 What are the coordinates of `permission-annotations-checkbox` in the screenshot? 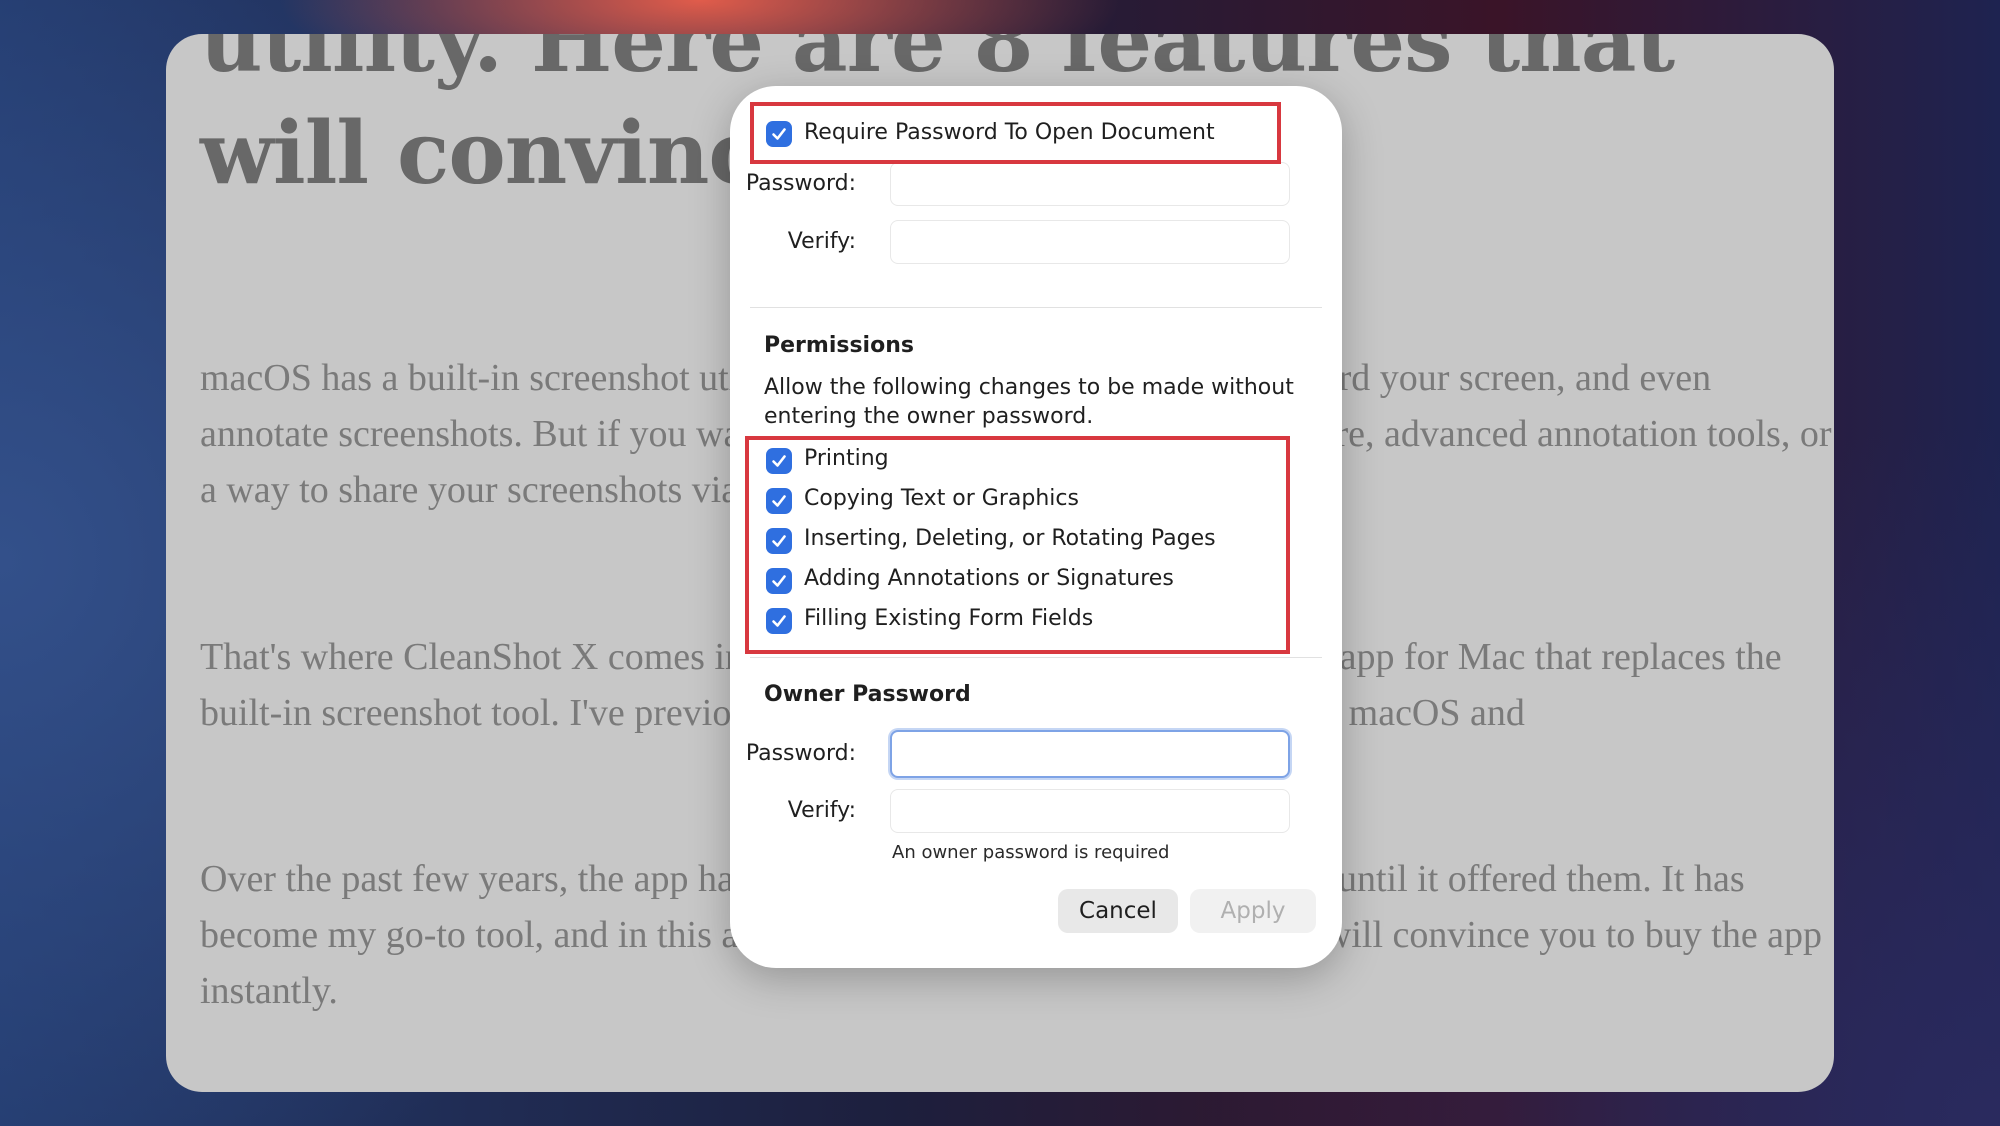 It's located at (779, 581).